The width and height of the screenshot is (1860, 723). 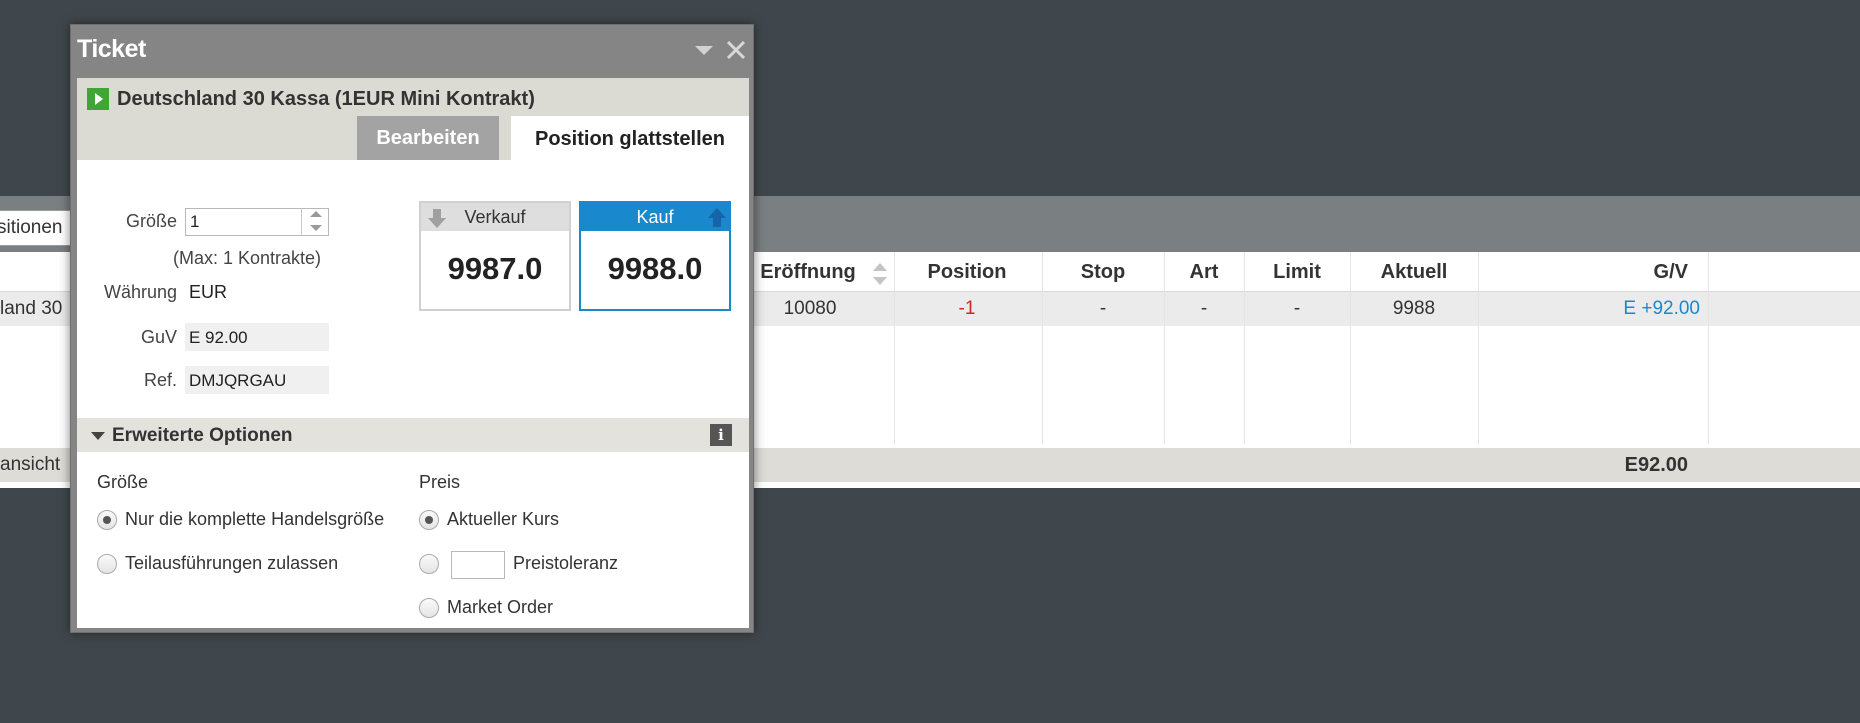 I want to click on column-header-limit: Limit, so click(x=1297, y=272).